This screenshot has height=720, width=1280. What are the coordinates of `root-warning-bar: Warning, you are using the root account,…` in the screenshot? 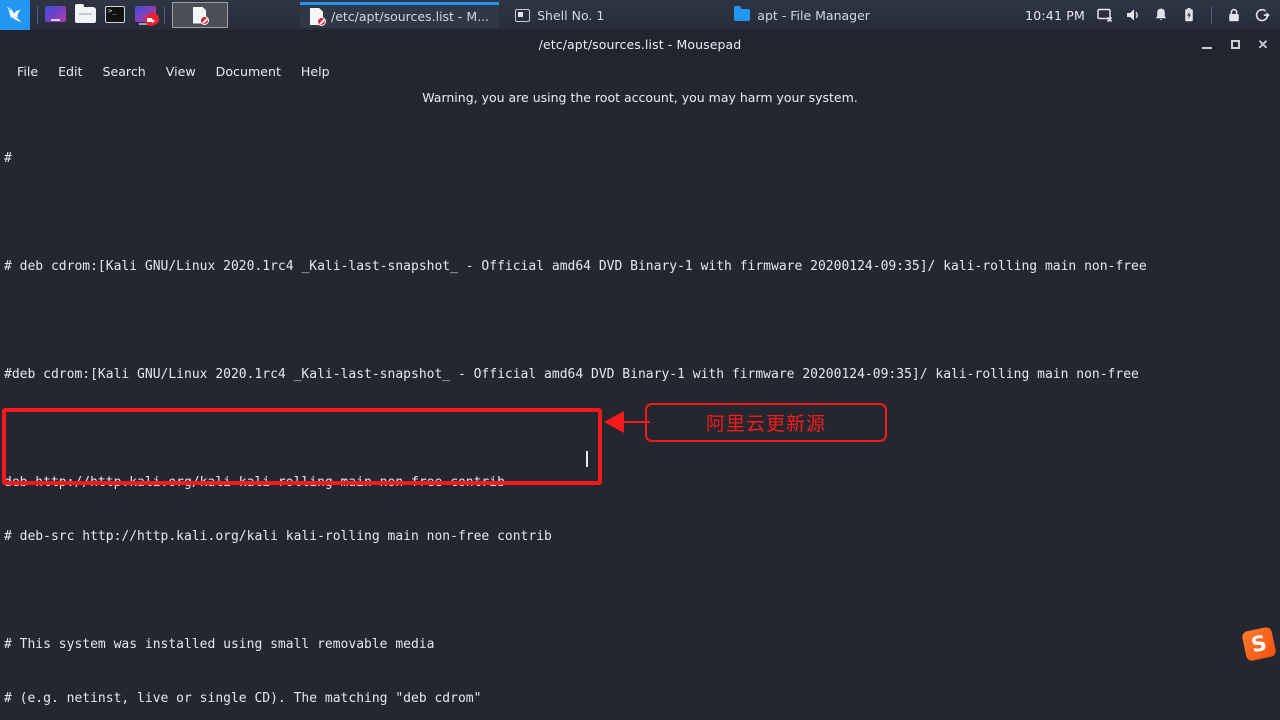 It's located at (640, 97).